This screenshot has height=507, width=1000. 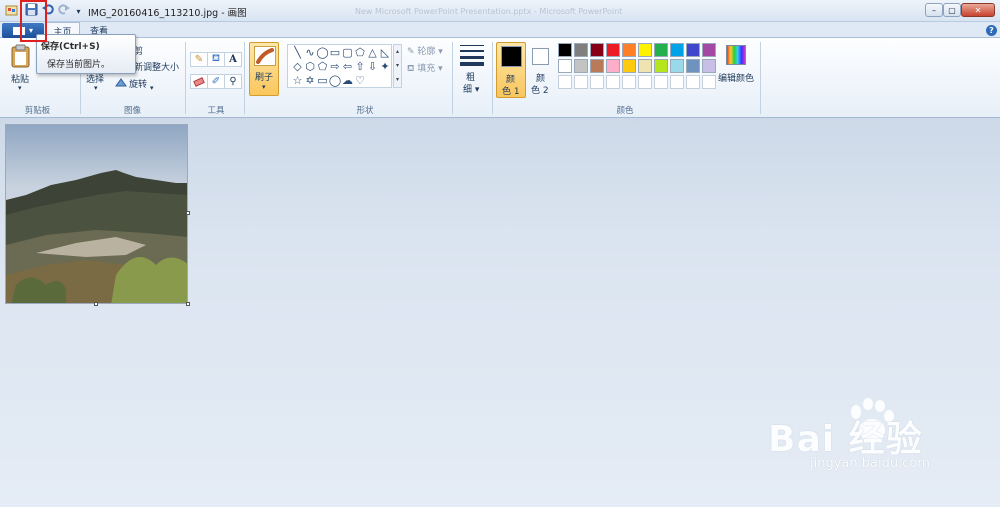 I want to click on close-button: ✕, so click(x=978, y=10).